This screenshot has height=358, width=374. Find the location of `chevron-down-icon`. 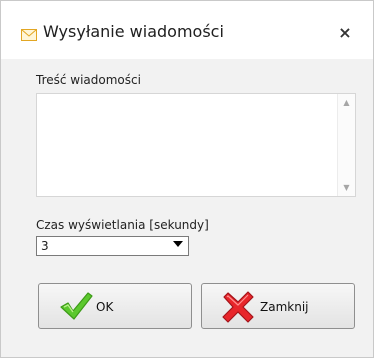

chevron-down-icon is located at coordinates (178, 244).